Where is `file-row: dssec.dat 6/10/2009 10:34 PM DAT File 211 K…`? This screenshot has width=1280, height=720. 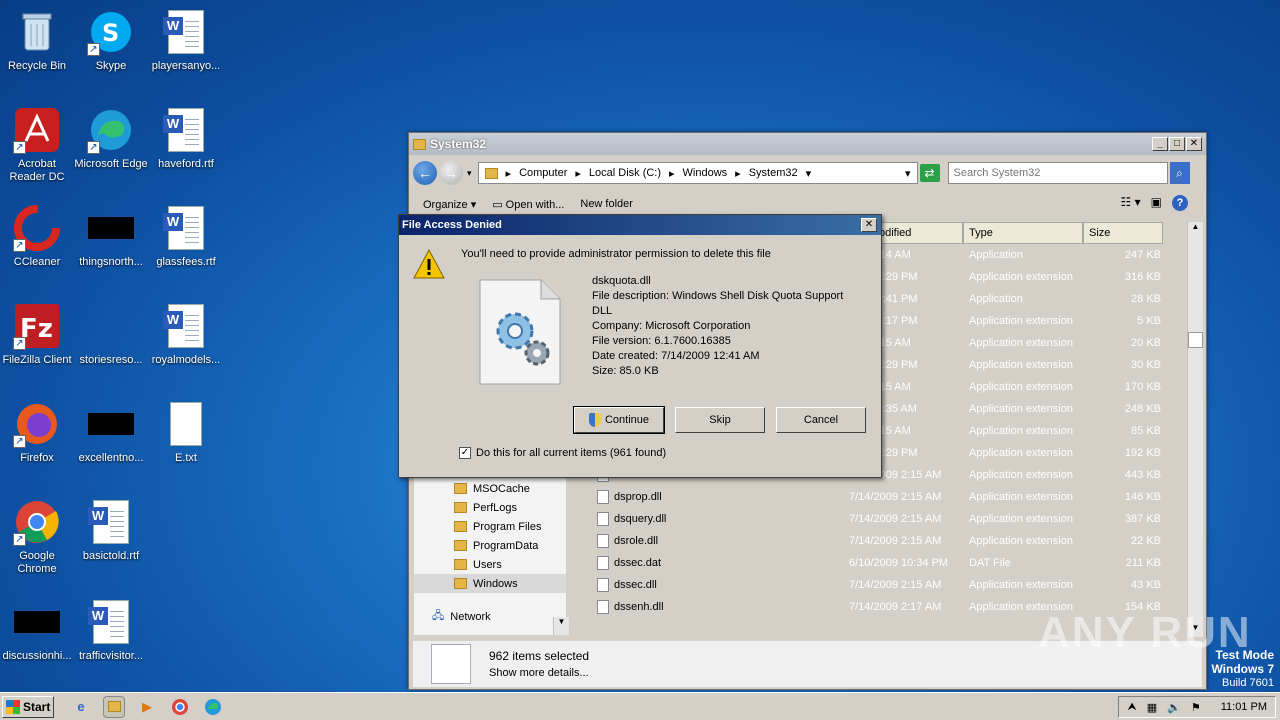 file-row: dssec.dat 6/10/2009 10:34 PM DAT File 211 K… is located at coordinates (887, 563).